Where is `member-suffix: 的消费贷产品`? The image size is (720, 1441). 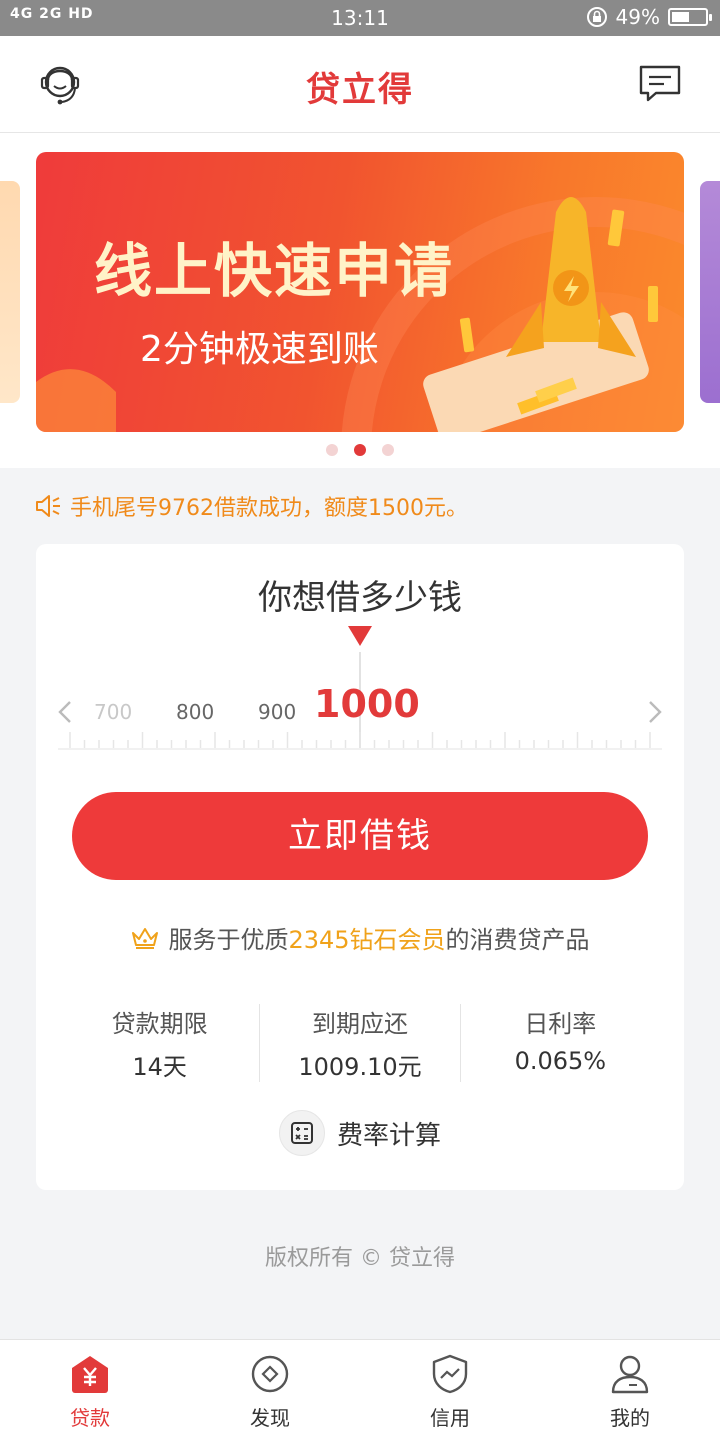
member-suffix: 的消费贷产品 is located at coordinates (517, 940).